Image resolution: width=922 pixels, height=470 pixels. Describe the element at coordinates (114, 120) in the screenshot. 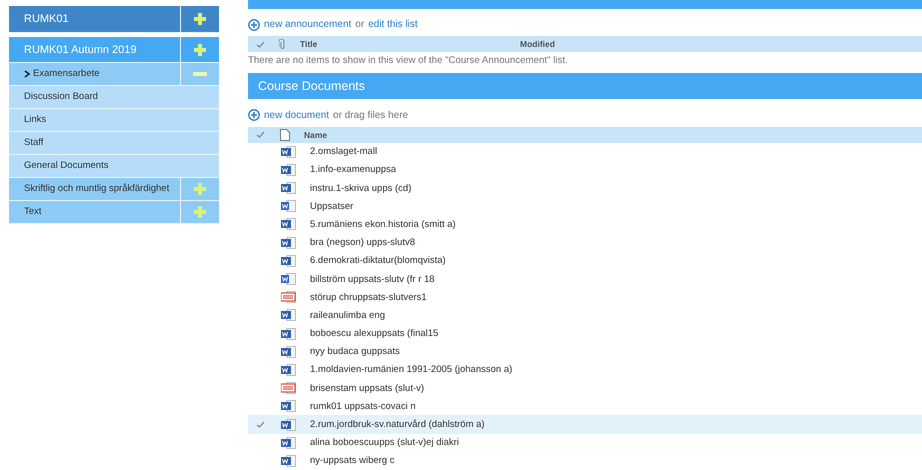

I see `nav-item: Links` at that location.